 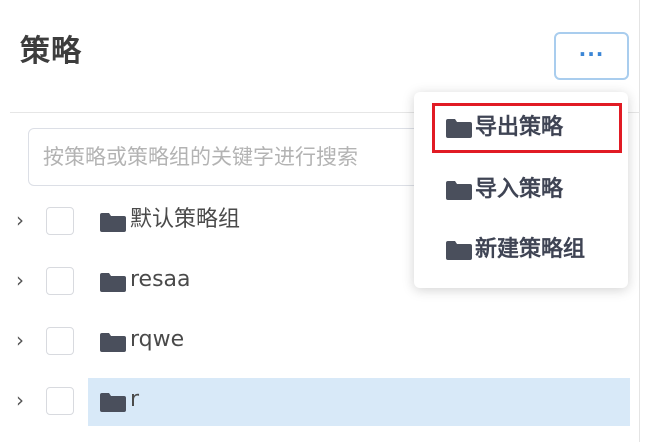 What do you see at coordinates (591, 56) in the screenshot?
I see `more-actions-button: ···` at bounding box center [591, 56].